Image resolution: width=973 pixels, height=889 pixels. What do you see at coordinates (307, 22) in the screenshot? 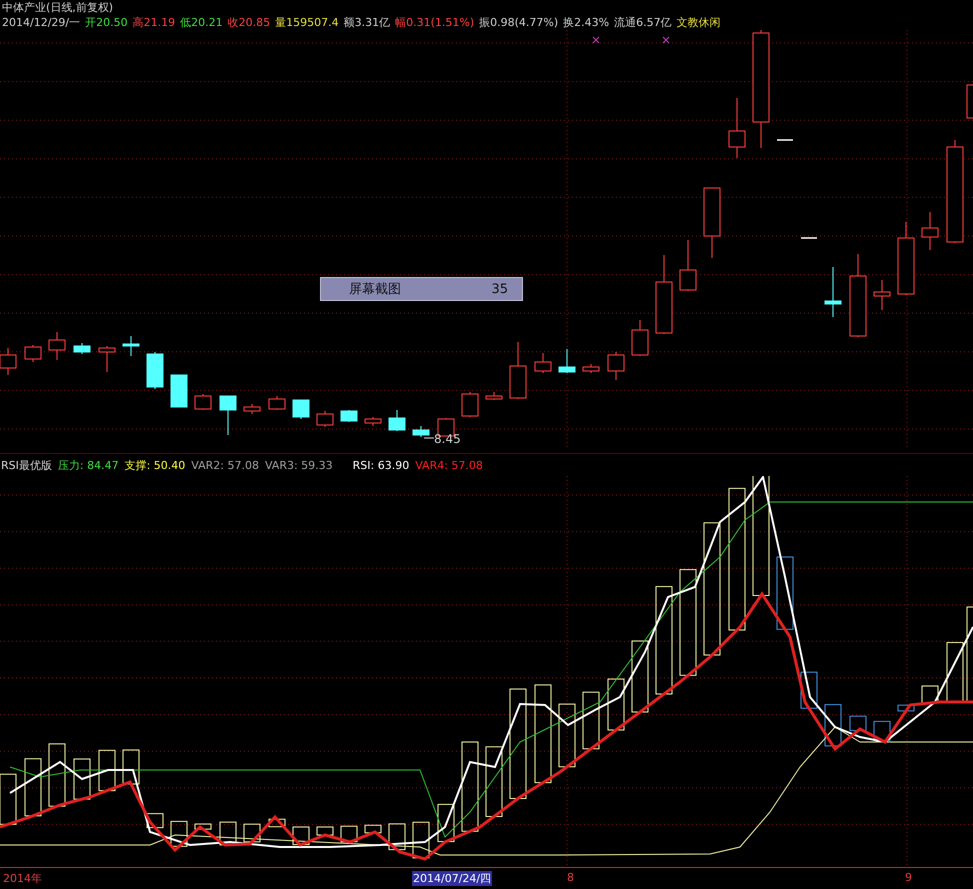
I see `quote-value: 量159507.4` at bounding box center [307, 22].